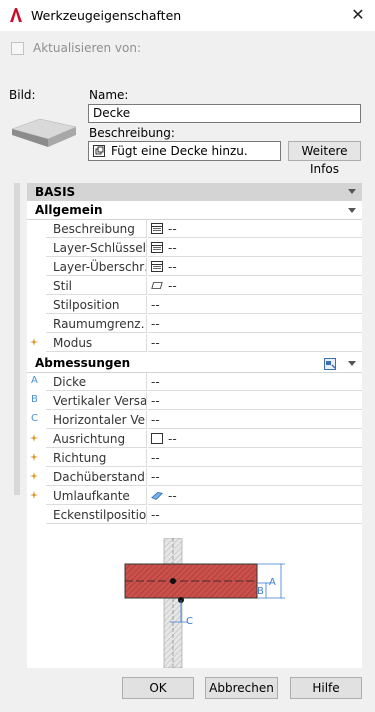 The image size is (375, 712). What do you see at coordinates (194, 192) in the screenshot?
I see `section-basis: BASIS` at bounding box center [194, 192].